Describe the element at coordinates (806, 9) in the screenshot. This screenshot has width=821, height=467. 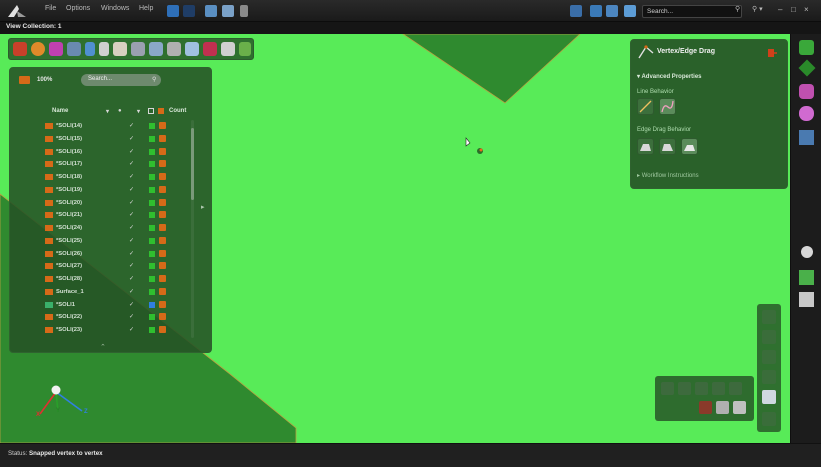
I see `close-button: ×` at that location.